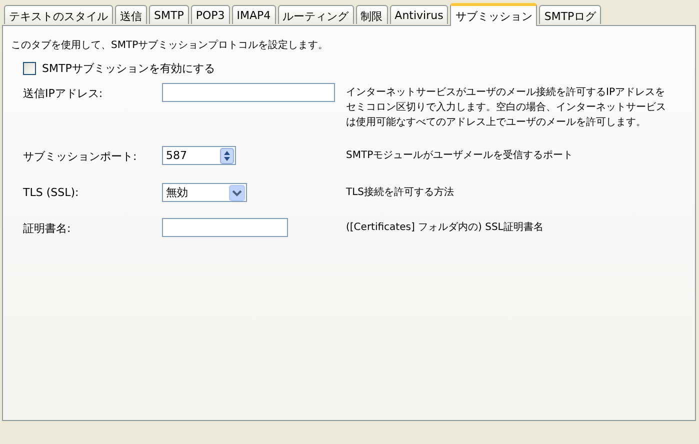 The width and height of the screenshot is (699, 444). I want to click on field-label: TLS (SSL):, so click(51, 192).